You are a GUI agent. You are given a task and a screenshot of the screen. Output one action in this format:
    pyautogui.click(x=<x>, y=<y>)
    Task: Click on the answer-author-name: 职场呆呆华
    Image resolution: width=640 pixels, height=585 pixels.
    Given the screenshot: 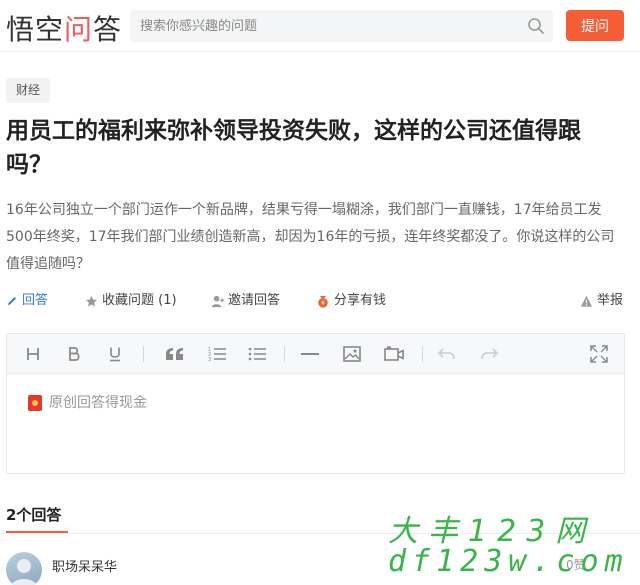 What is the action you would take?
    pyautogui.click(x=84, y=565)
    